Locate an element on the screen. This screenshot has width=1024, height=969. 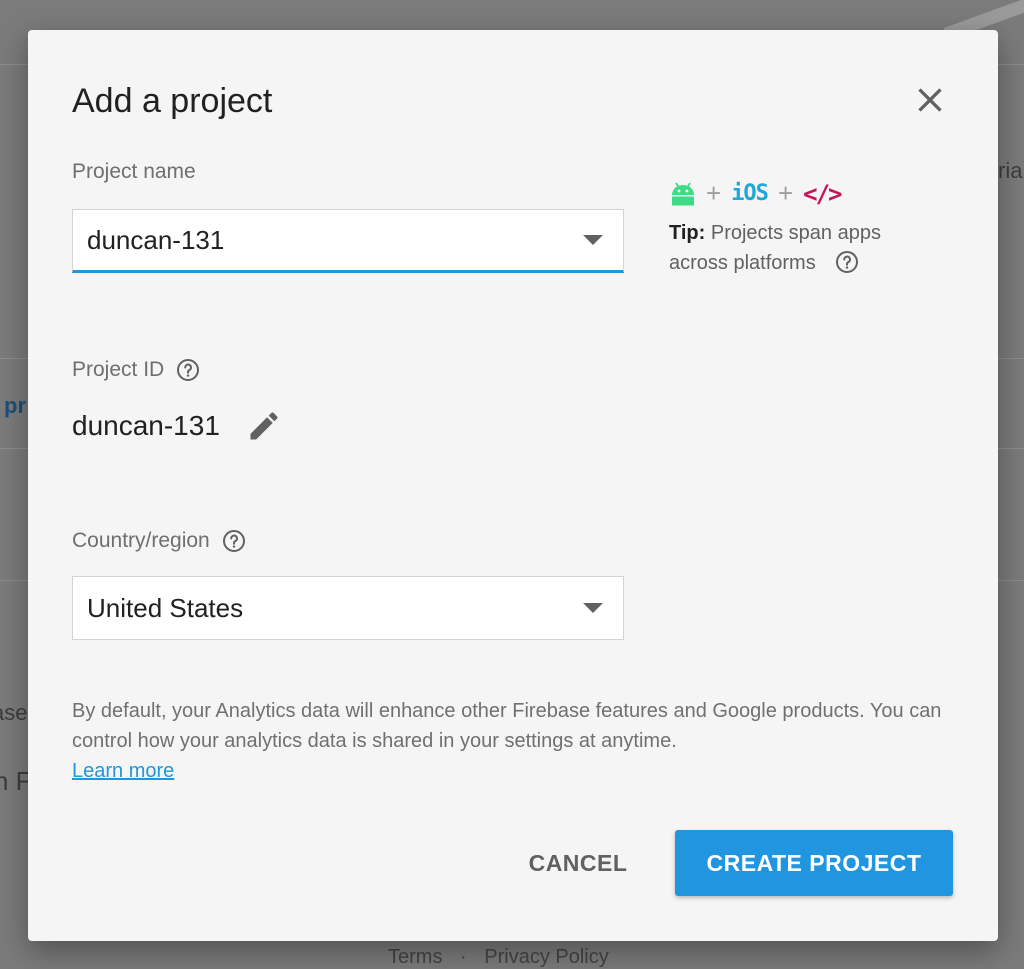
country-value: United States is located at coordinates (165, 607).